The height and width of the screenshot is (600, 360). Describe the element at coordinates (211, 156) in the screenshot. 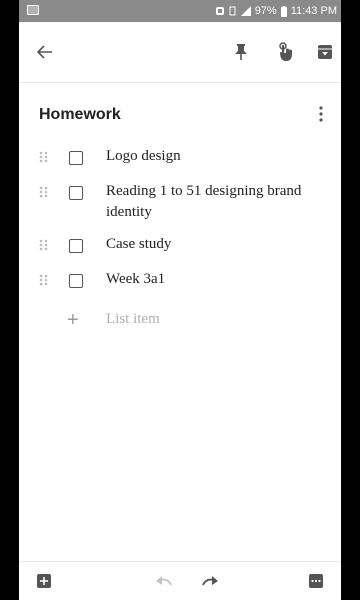

I see `item-label: Logo design` at that location.